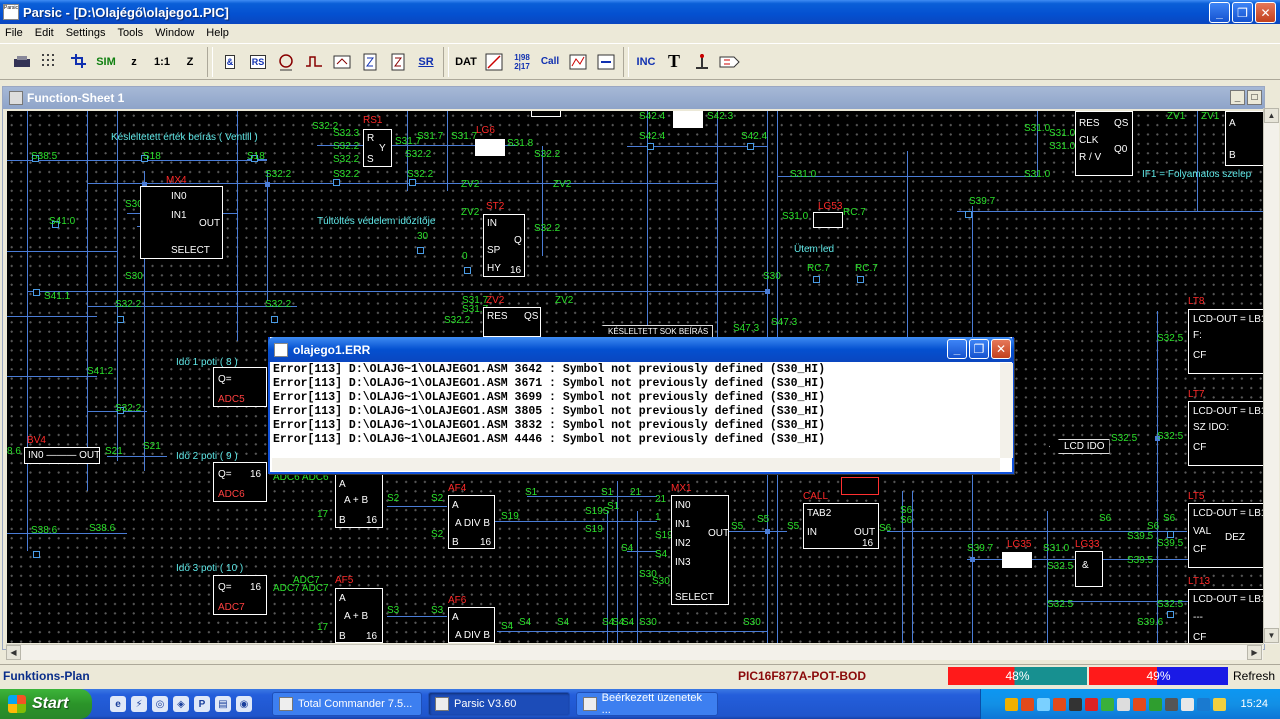 This screenshot has width=1280, height=719. Describe the element at coordinates (700, 550) in the screenshot. I see `mux-block-mx1: IN0 IN1 OUT IN2 IN3 SELECT` at that location.